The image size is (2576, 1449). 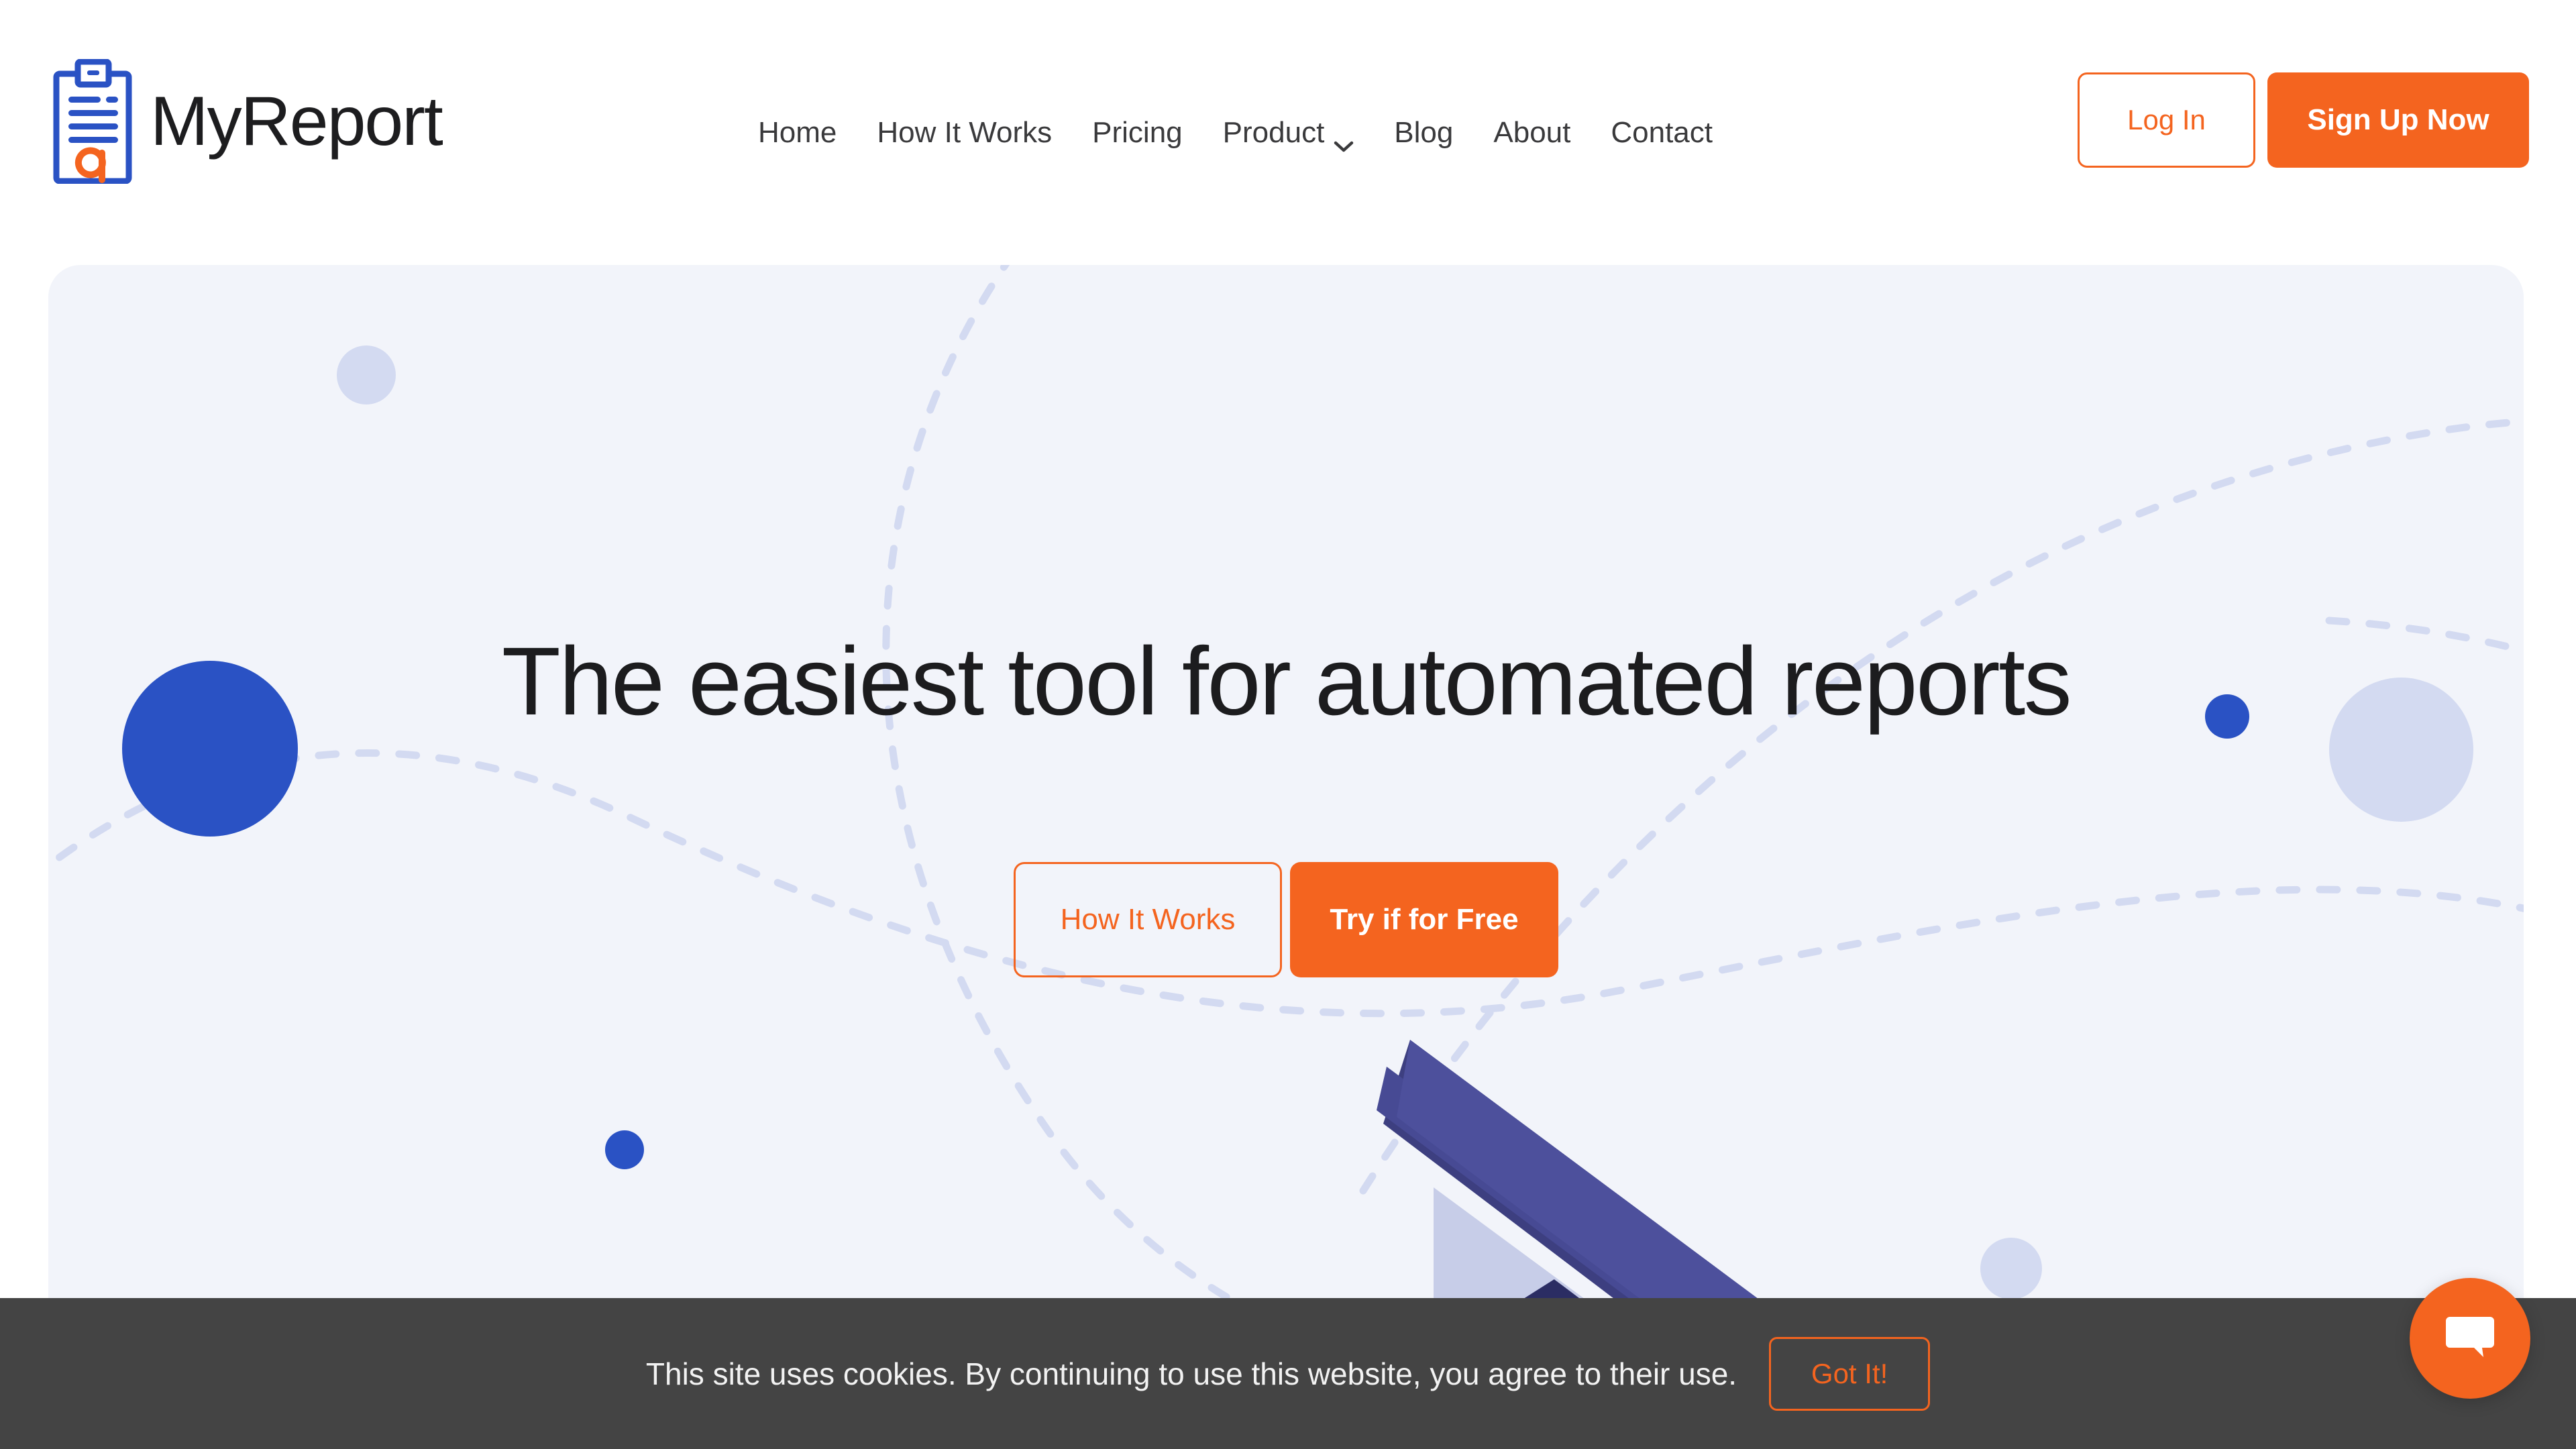 I want to click on login-button: Log In, so click(x=2166, y=120).